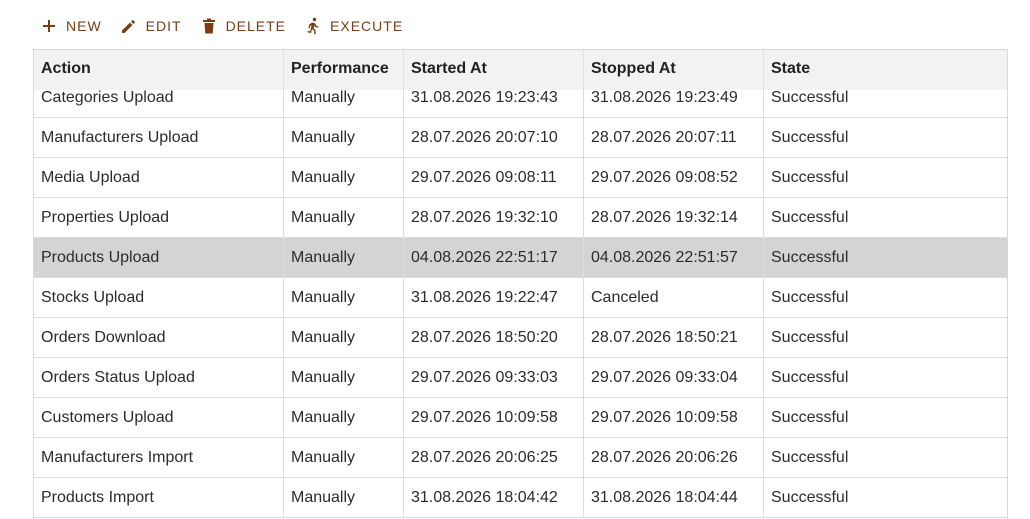 The image size is (1030, 519). Describe the element at coordinates (494, 497) in the screenshot. I see `cell-started-at: 31.08.2026 18:04:42` at that location.